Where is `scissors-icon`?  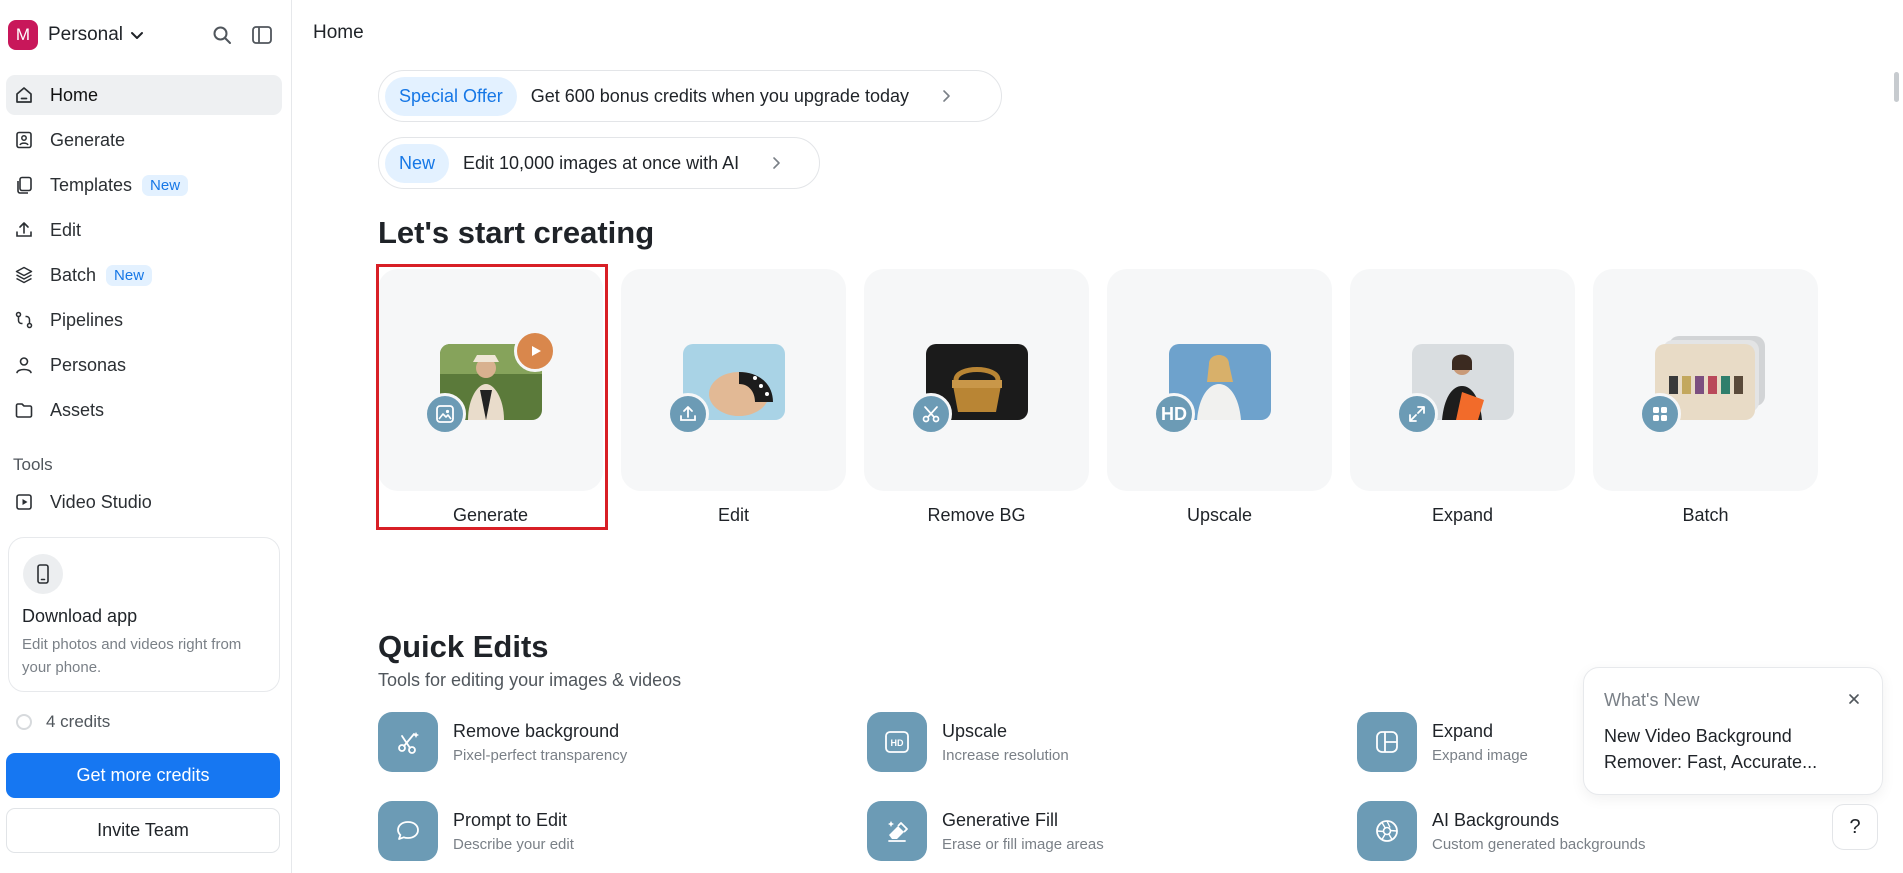
scissors-icon is located at coordinates (931, 414).